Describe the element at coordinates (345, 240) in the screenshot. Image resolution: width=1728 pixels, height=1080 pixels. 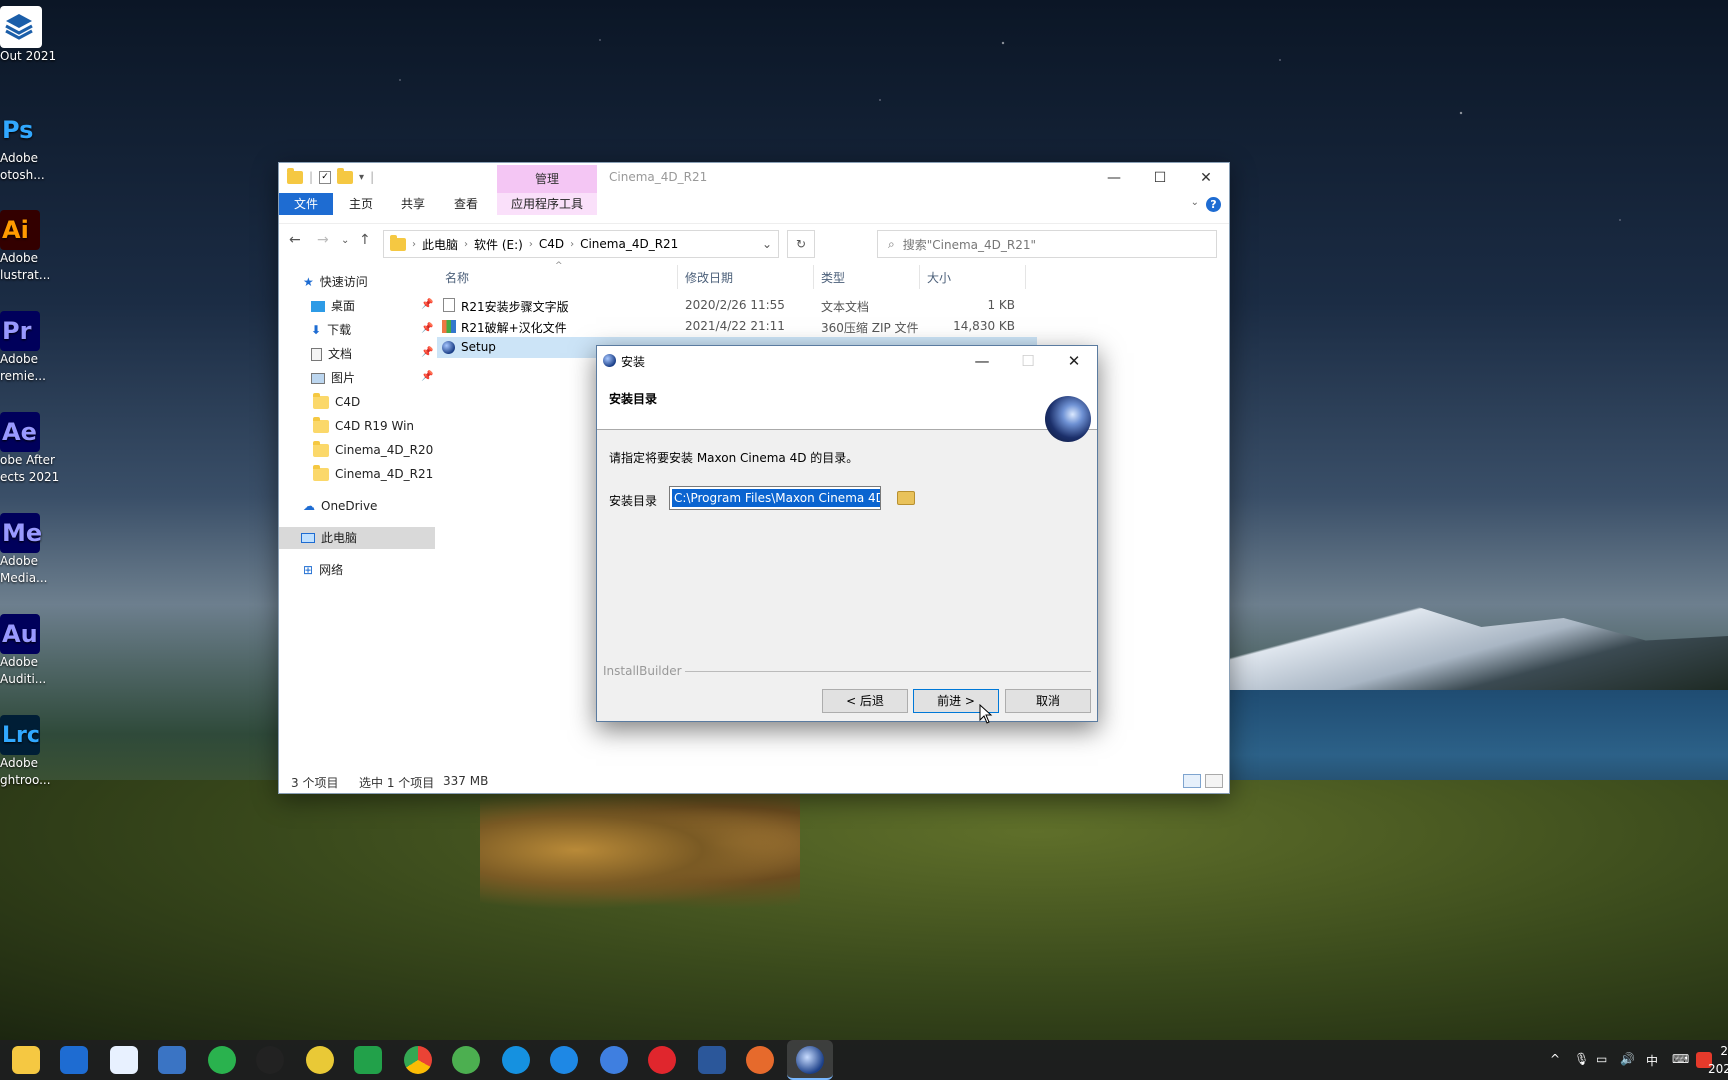
I see `recent-locations-icon: ⌄` at that location.